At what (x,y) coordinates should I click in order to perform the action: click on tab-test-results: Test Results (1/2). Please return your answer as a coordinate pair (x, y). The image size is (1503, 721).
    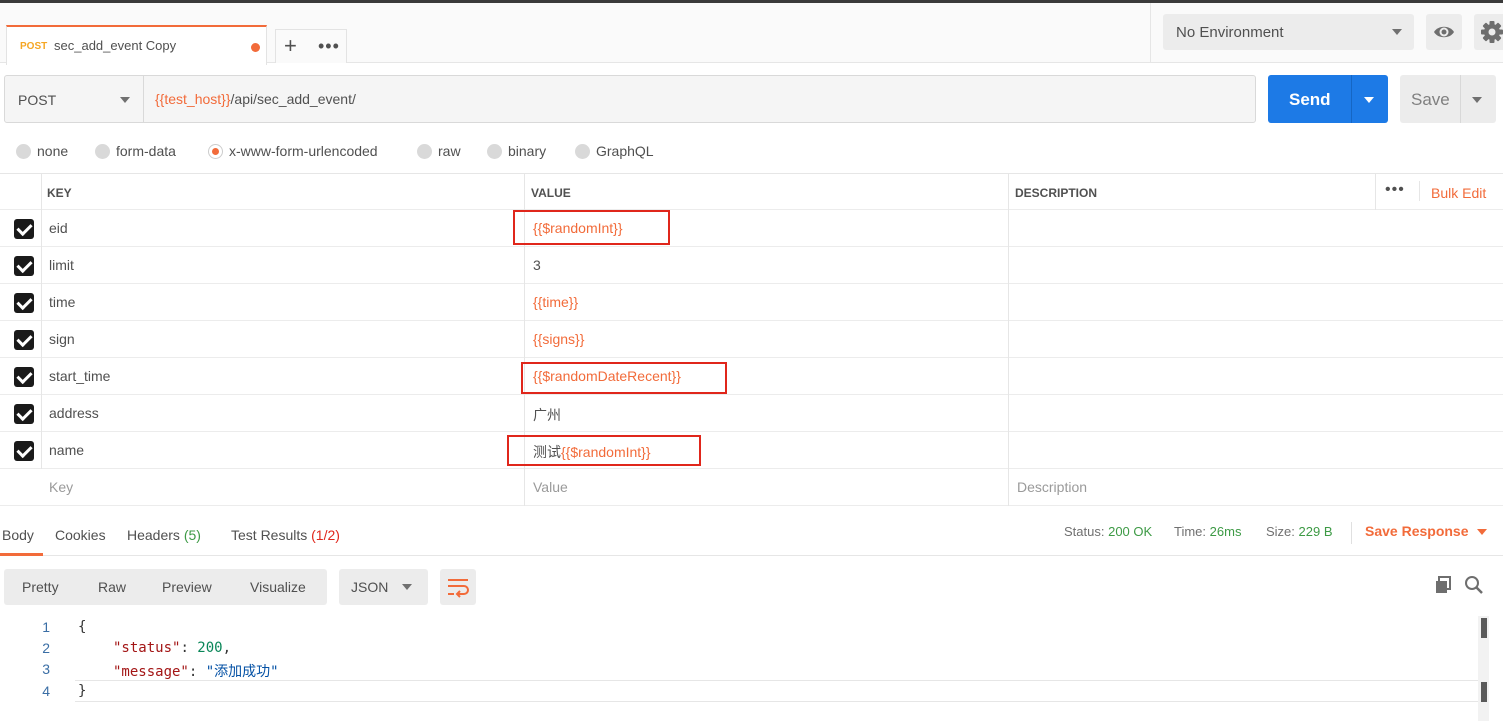
    Looking at the image, I should click on (285, 535).